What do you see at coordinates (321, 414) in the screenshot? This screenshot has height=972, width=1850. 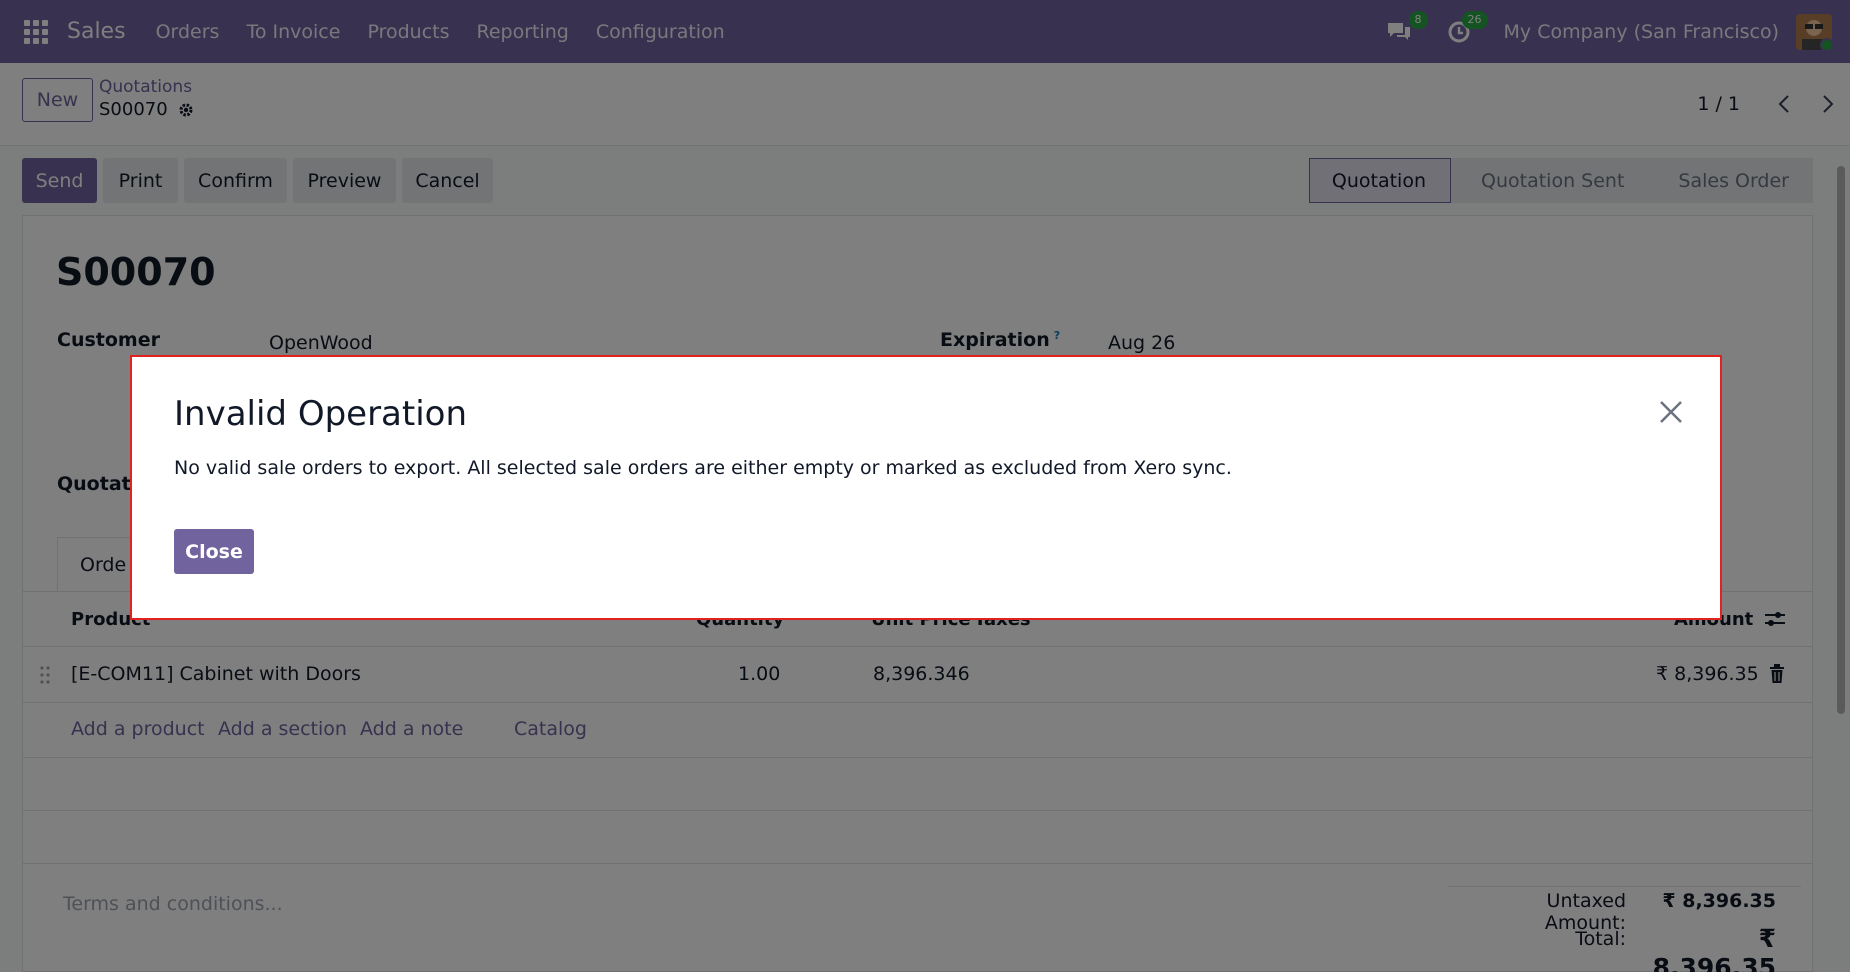 I see `dialog-title: Invalid Operation` at bounding box center [321, 414].